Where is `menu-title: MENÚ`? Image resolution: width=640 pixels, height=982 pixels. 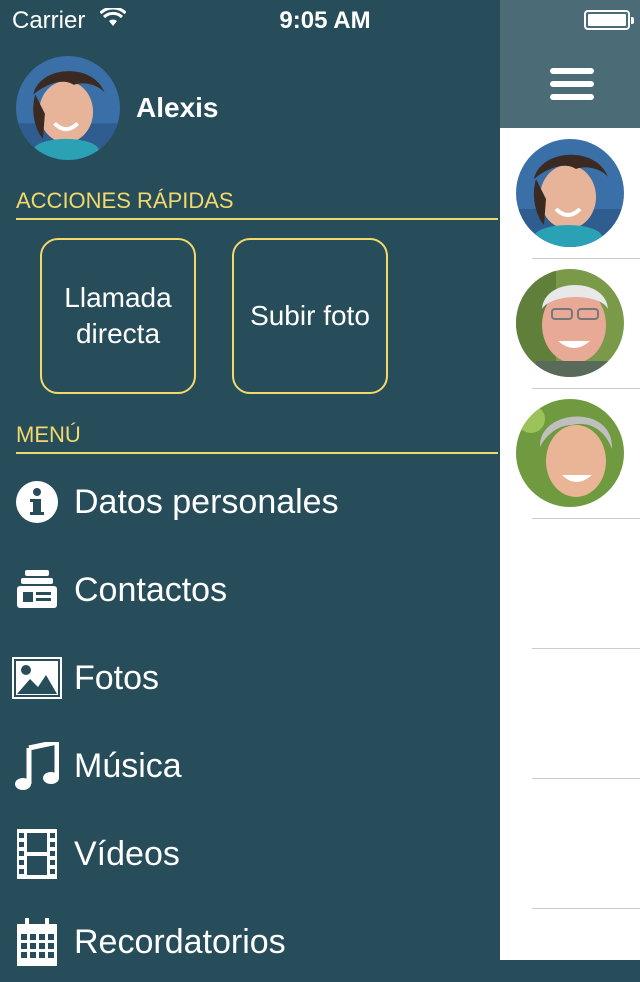 menu-title: MENÚ is located at coordinates (257, 438).